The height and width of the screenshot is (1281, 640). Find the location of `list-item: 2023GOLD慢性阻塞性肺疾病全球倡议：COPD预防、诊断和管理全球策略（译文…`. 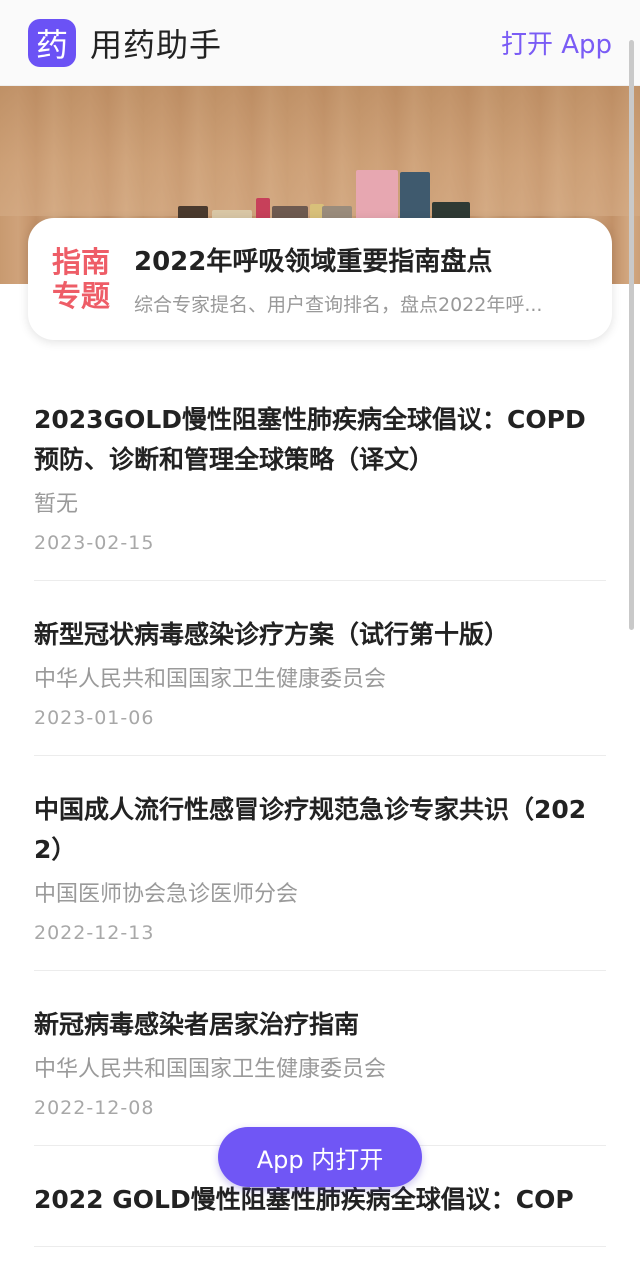

list-item: 2023GOLD慢性阻塞性肺疾病全球倡议：COPD预防、诊断和管理全球策略（译文… is located at coordinates (320, 490).